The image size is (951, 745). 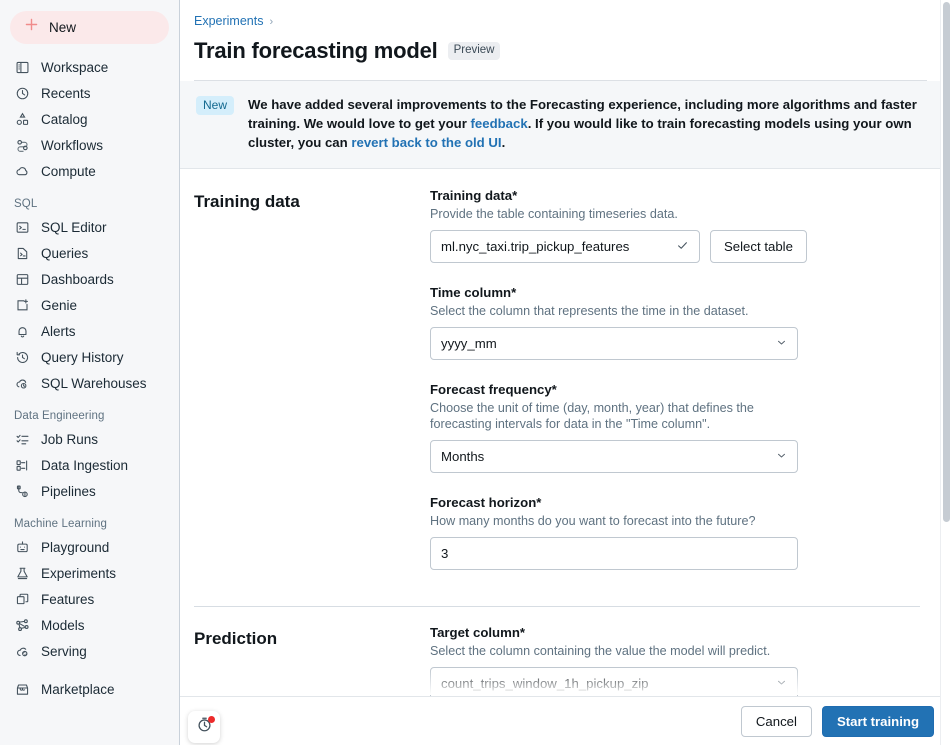 What do you see at coordinates (758, 246) in the screenshot?
I see `select-table-button: Select table` at bounding box center [758, 246].